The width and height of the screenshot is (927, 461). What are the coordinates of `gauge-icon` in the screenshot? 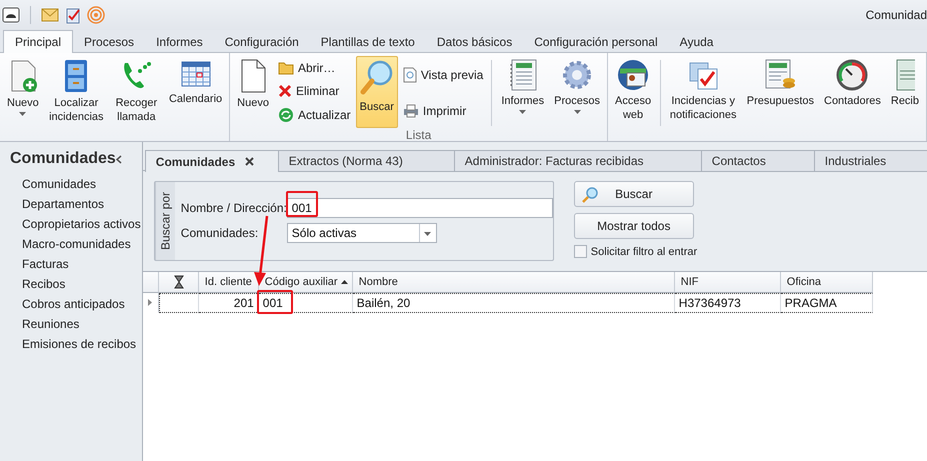 It's located at (852, 75).